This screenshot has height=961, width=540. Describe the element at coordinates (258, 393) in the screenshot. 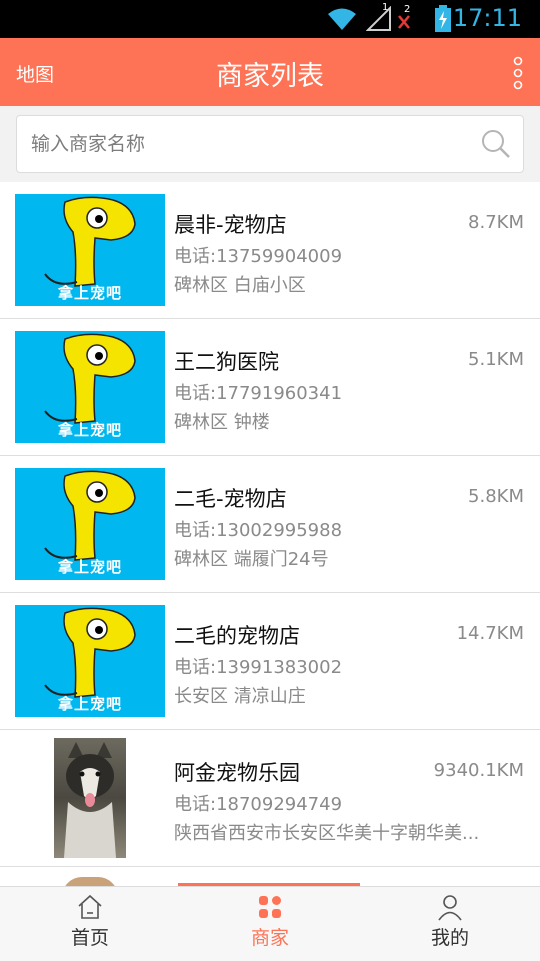

I see `merchant-phone: 电话:17791960341` at that location.